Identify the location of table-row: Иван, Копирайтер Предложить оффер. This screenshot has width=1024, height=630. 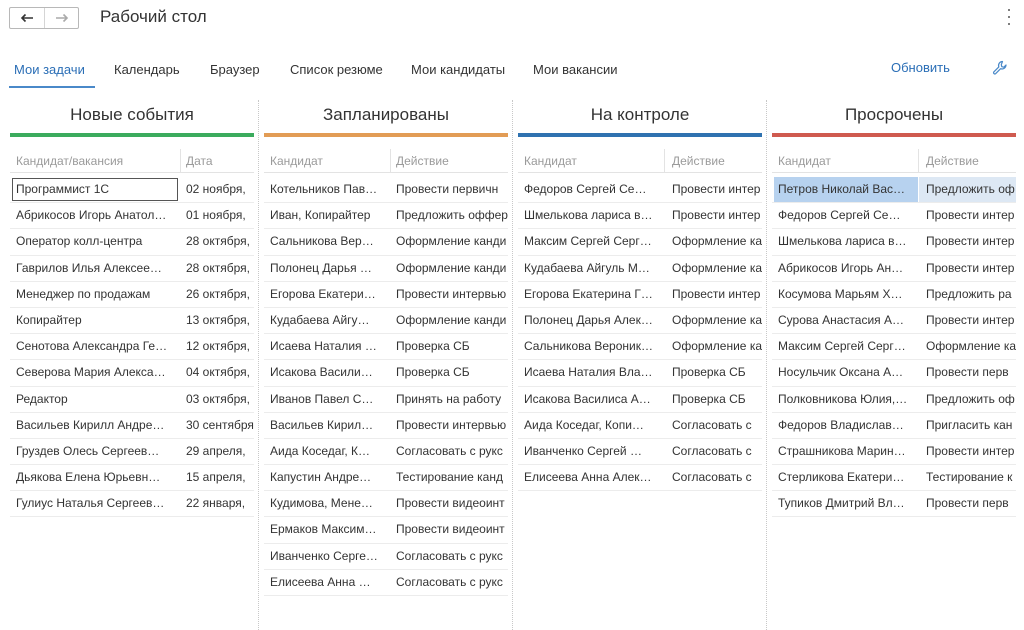
(386, 216).